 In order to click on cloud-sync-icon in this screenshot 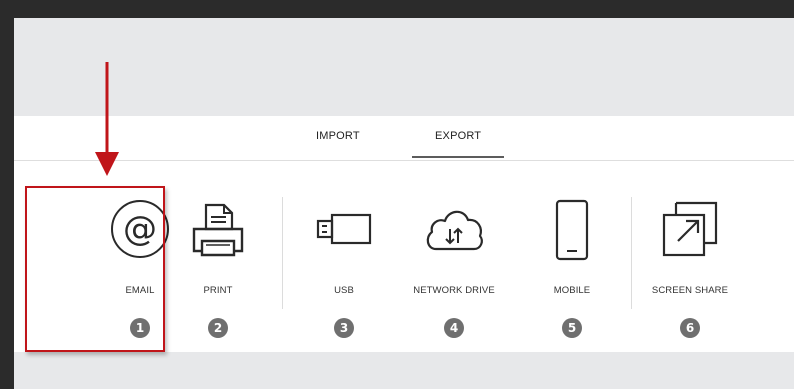, I will do `click(454, 230)`.